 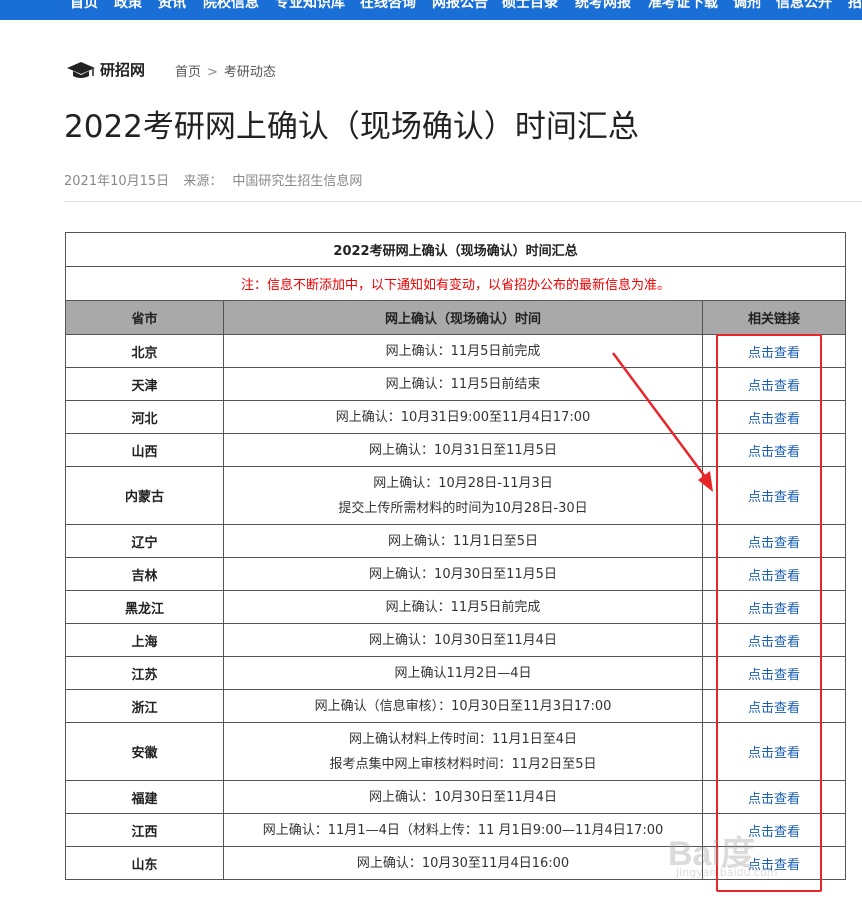 I want to click on red-arrow-annotation, so click(x=662, y=422).